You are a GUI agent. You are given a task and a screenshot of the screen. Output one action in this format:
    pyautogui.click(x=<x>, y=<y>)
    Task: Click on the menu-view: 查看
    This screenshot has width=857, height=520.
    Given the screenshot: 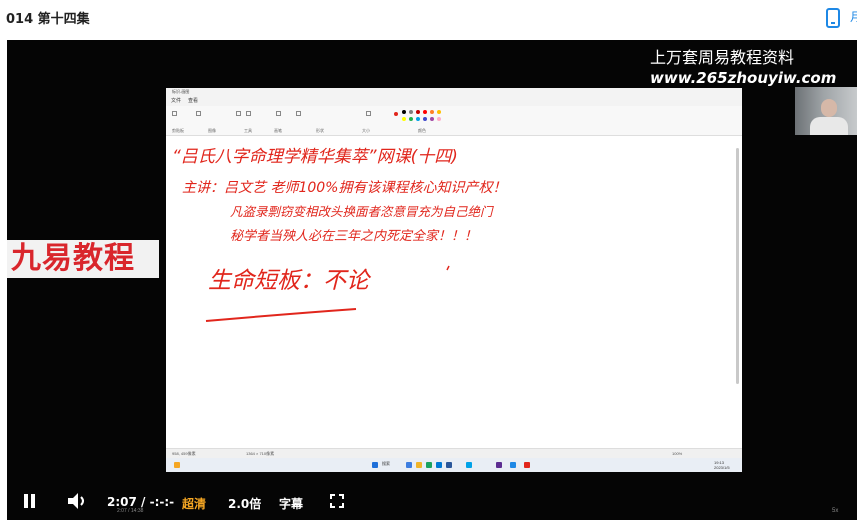 What is the action you would take?
    pyautogui.click(x=193, y=101)
    